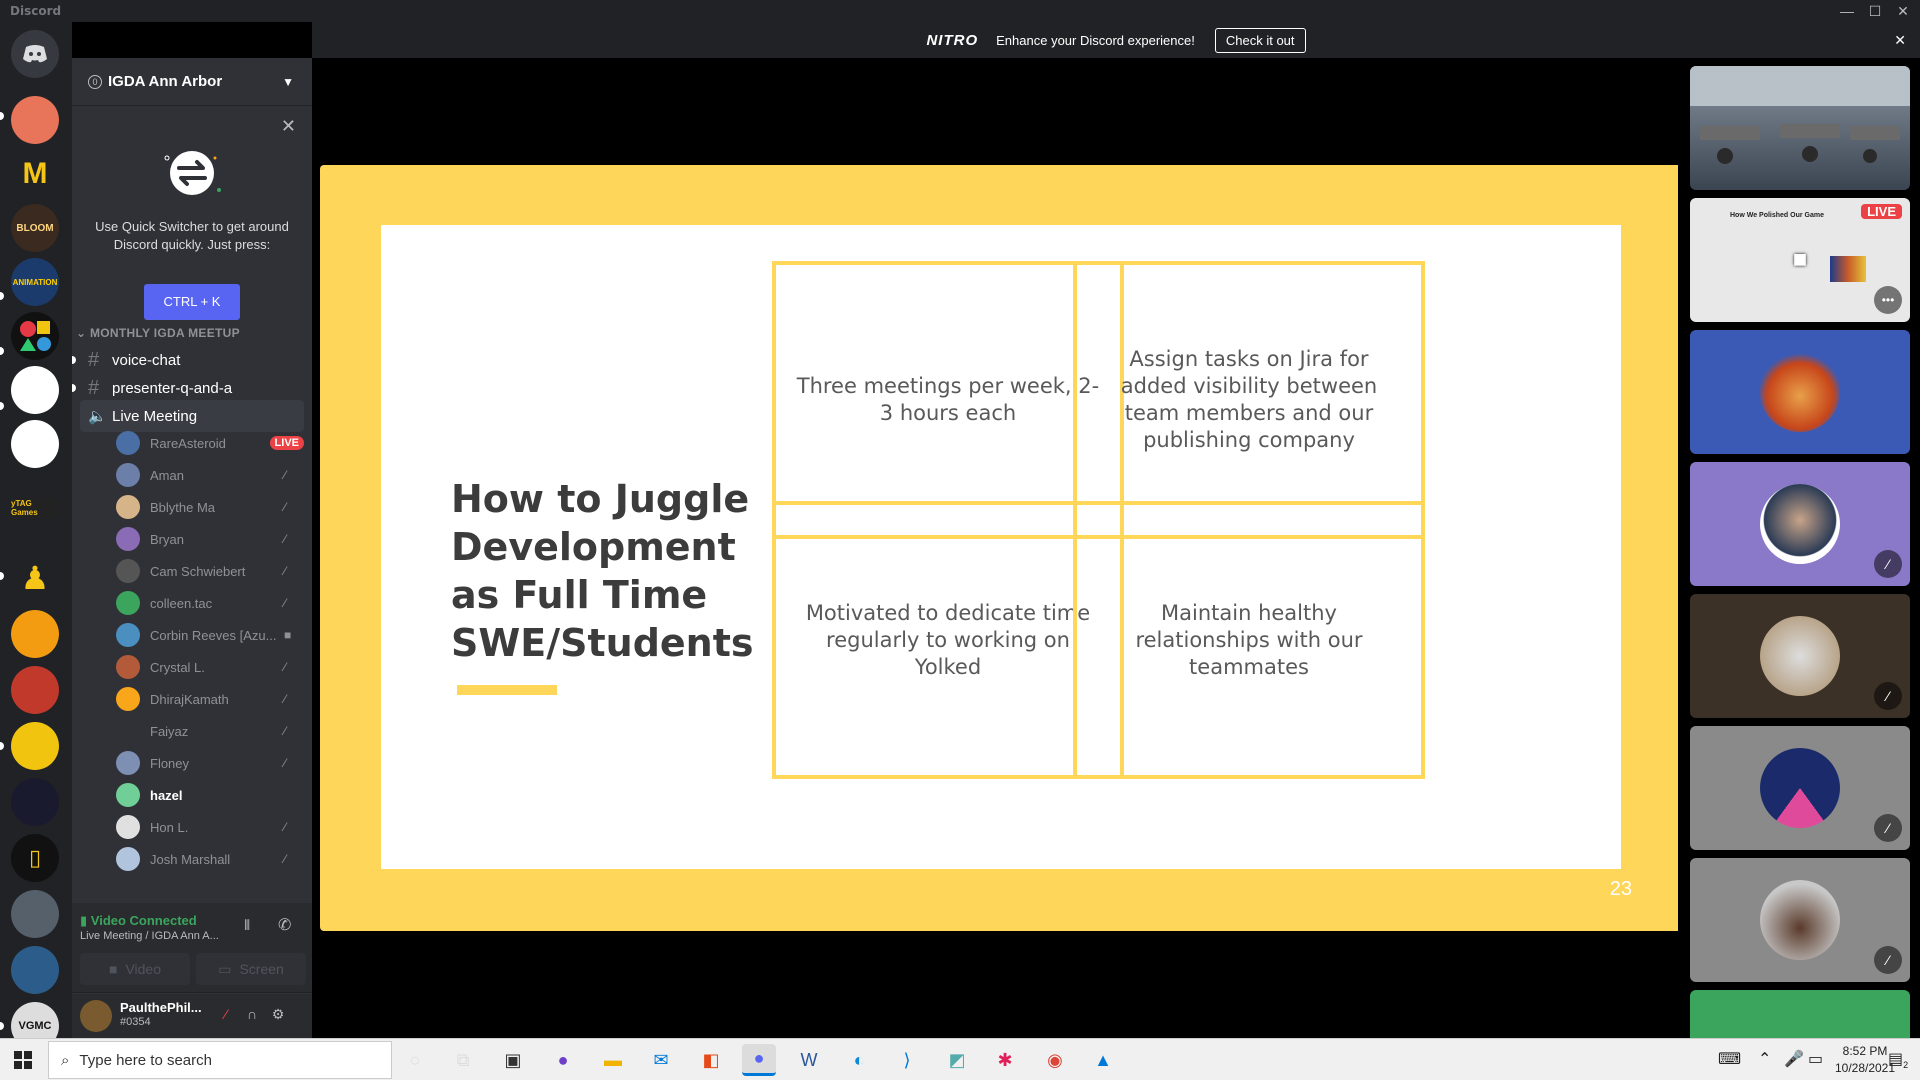 This screenshot has height=1080, width=1920. What do you see at coordinates (35, 336) in the screenshot?
I see `server-icon-shapes` at bounding box center [35, 336].